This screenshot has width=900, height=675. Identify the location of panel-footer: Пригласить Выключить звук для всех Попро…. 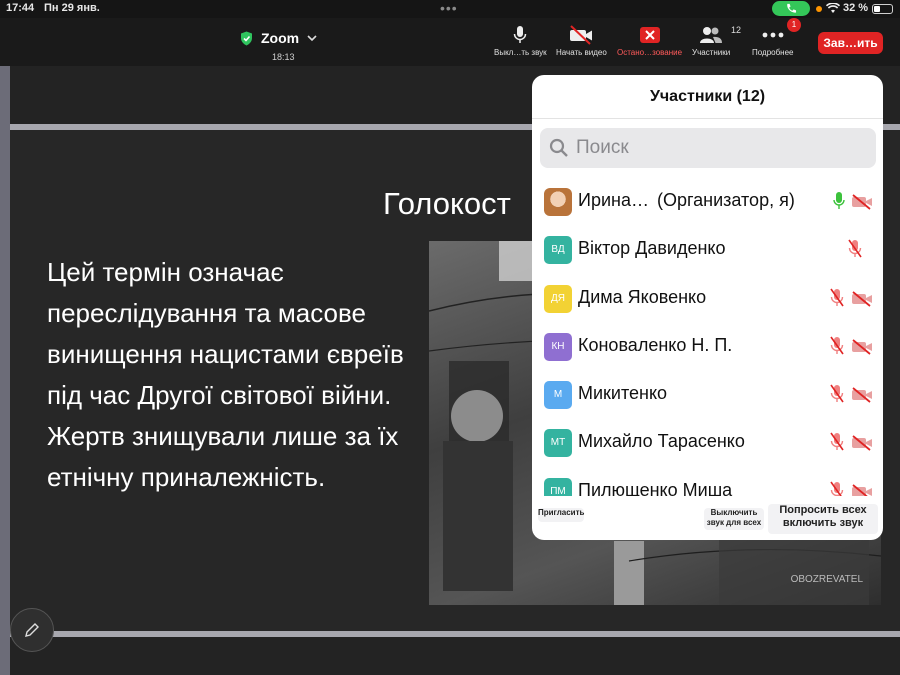
(707, 520).